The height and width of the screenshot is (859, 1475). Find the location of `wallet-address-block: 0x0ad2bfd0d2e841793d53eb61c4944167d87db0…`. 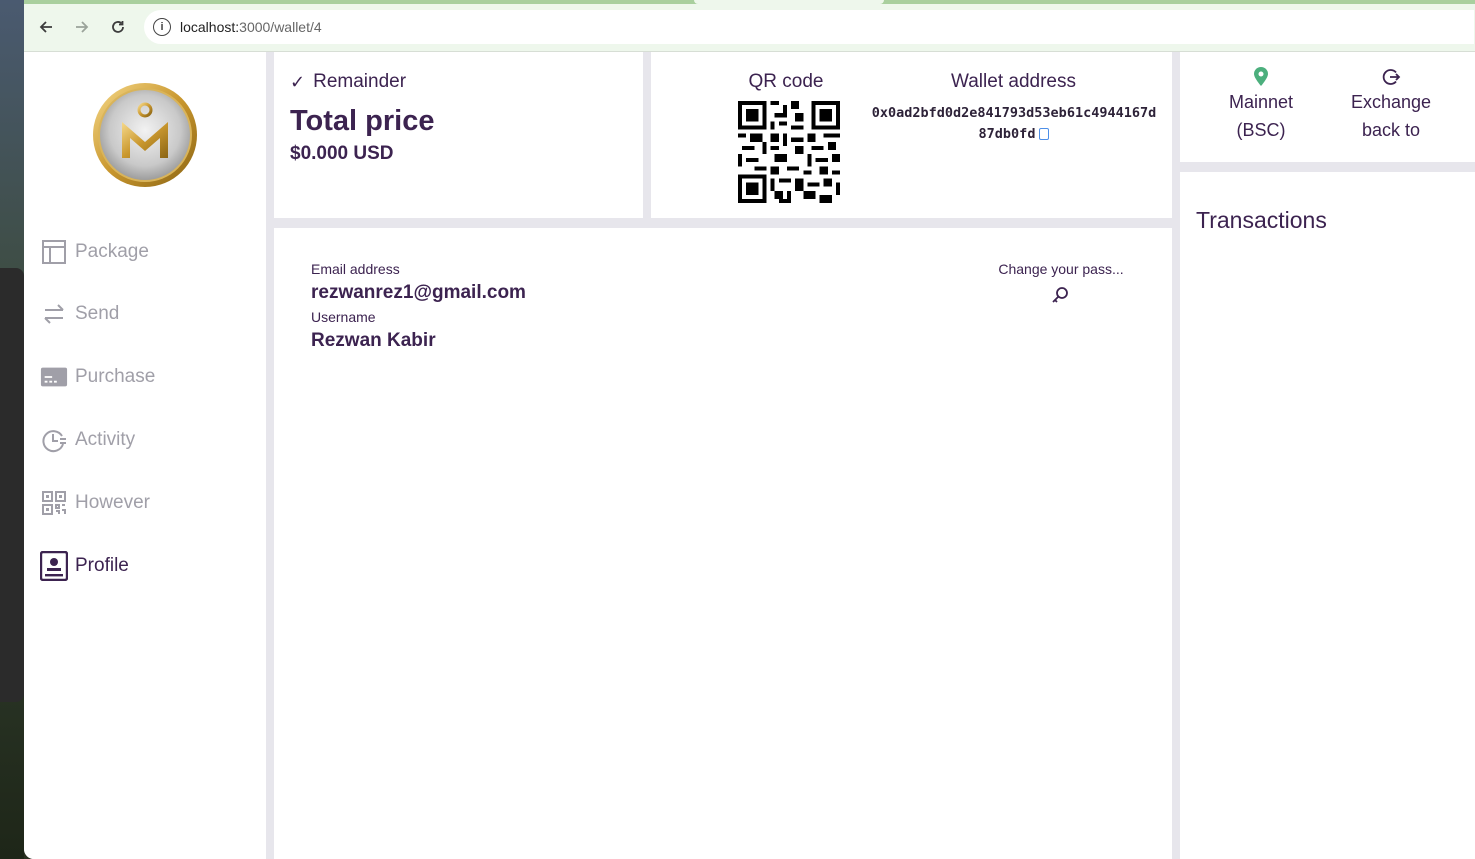

wallet-address-block: 0x0ad2bfd0d2e841793d53eb61c4944167d87db0… is located at coordinates (1014, 124).